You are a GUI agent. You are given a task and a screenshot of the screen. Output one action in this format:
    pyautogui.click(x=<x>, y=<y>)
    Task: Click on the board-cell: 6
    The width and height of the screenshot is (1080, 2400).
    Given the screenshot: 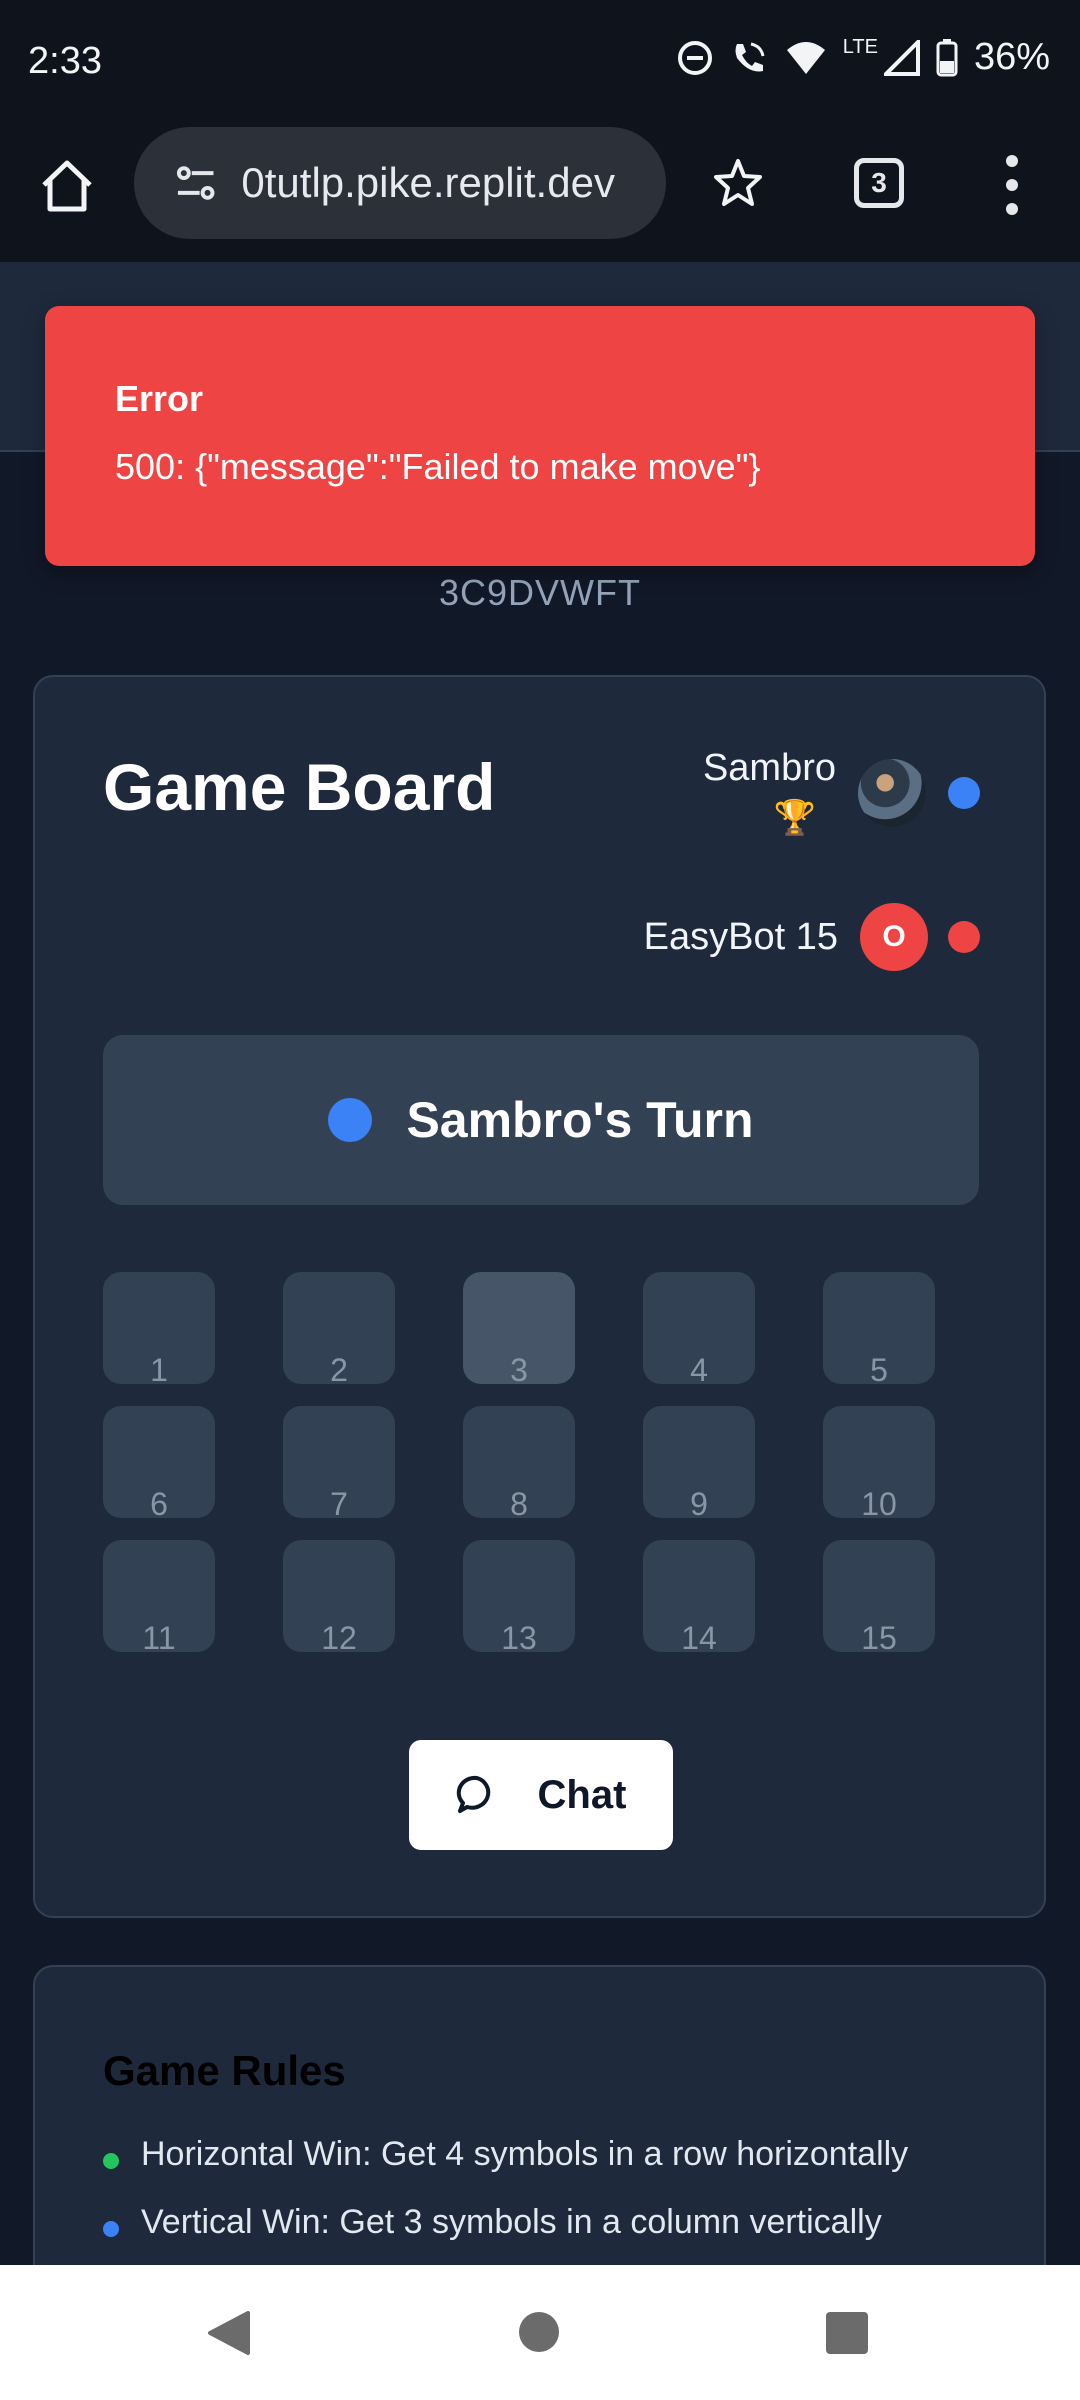 What is the action you would take?
    pyautogui.click(x=159, y=1463)
    